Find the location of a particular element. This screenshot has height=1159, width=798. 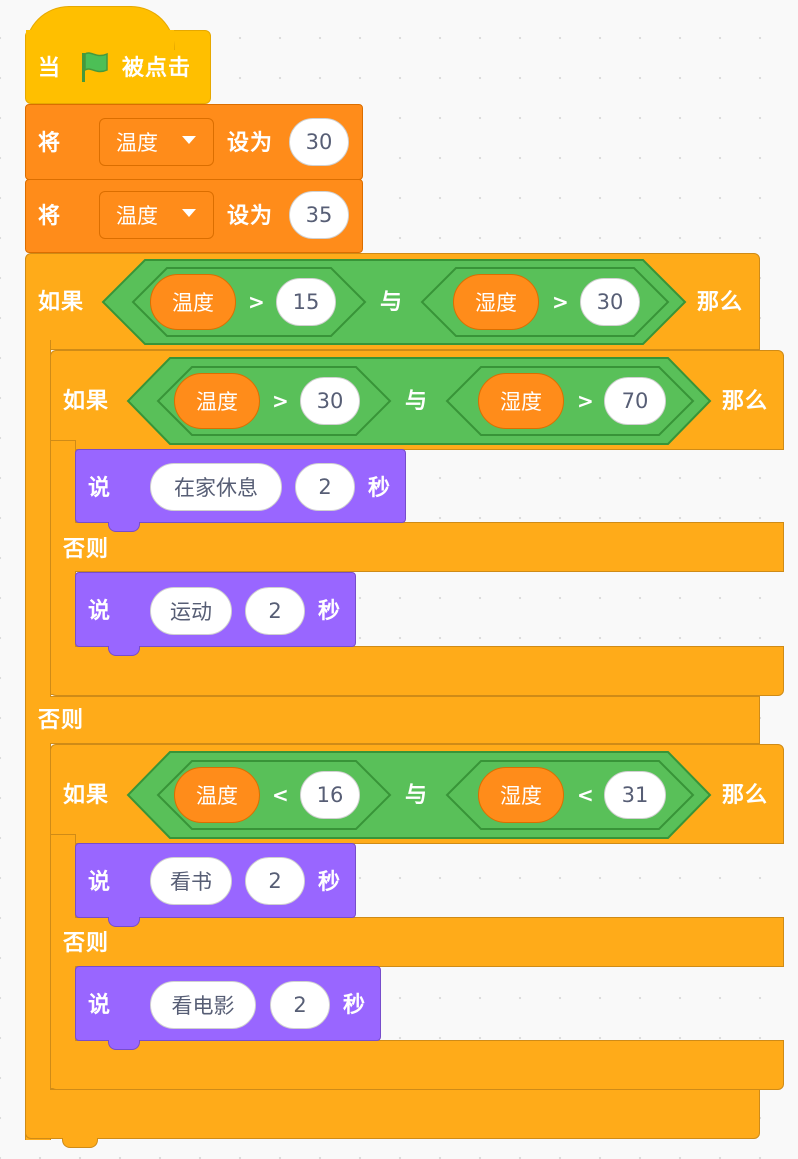

inner2-if-label: 如果 is located at coordinates (86, 795).